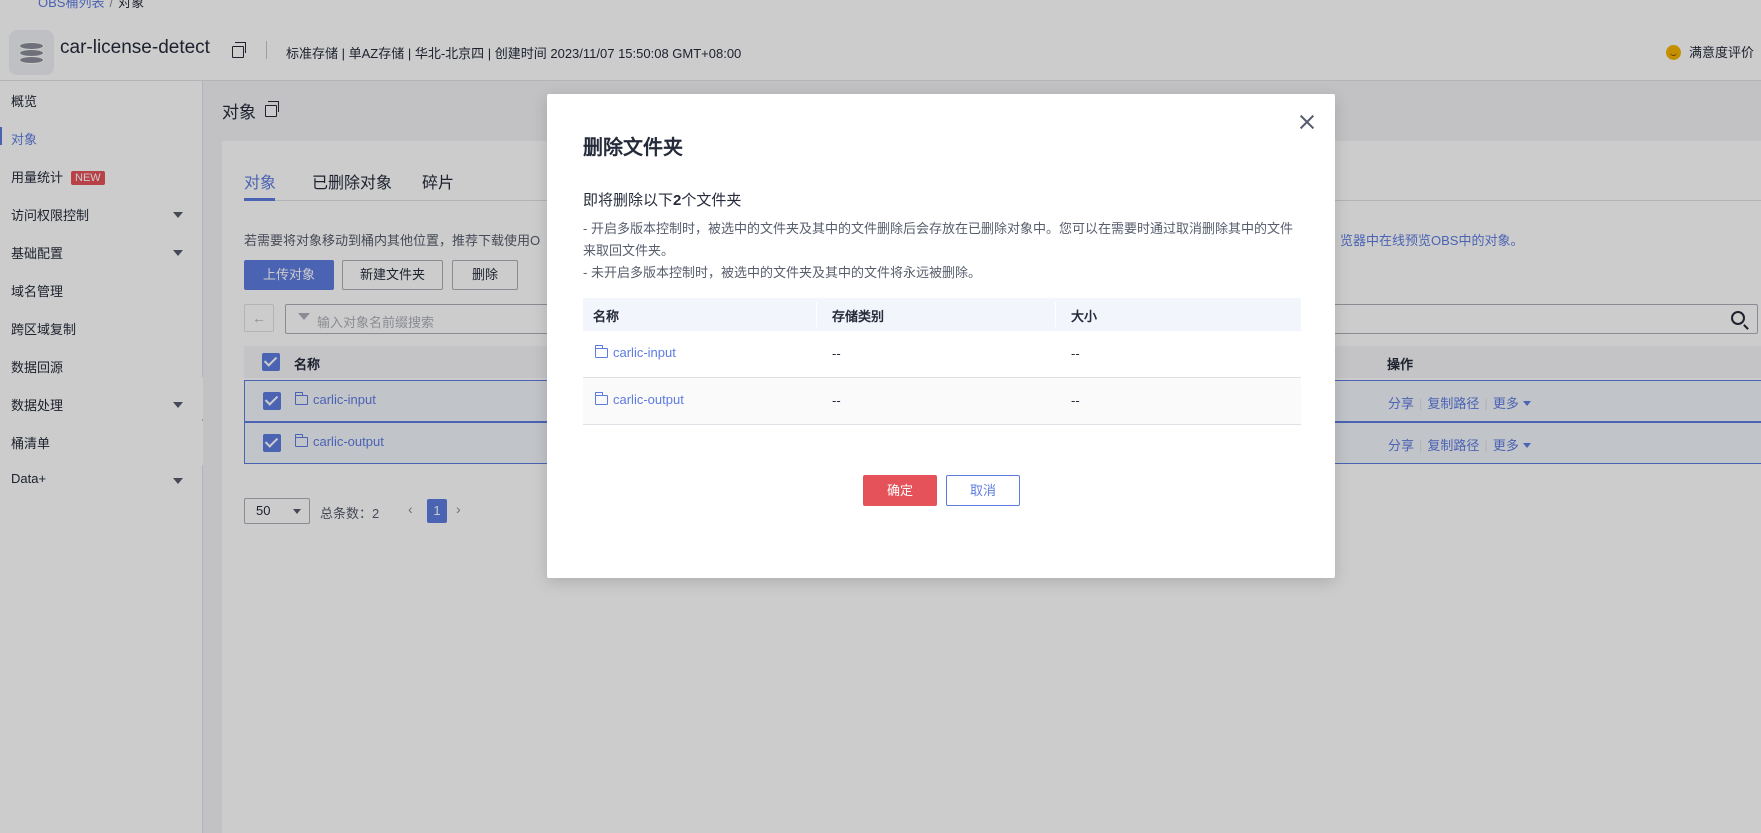 The width and height of the screenshot is (1761, 833). Describe the element at coordinates (858, 316) in the screenshot. I see `dialog-col-storage: 存储类别` at that location.